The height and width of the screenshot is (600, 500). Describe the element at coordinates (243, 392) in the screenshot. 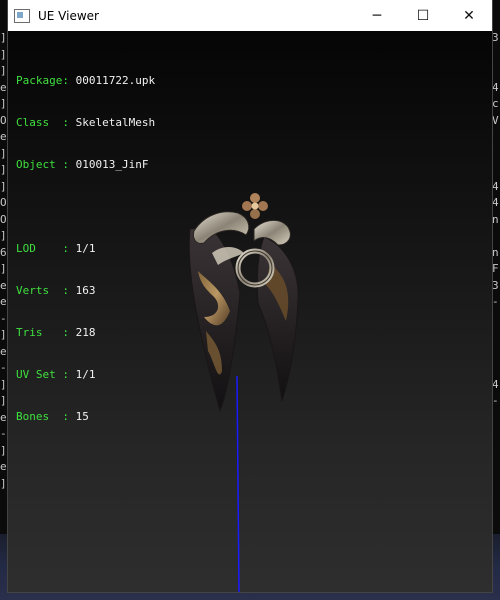

I see `skeletal-mesh-render` at that location.